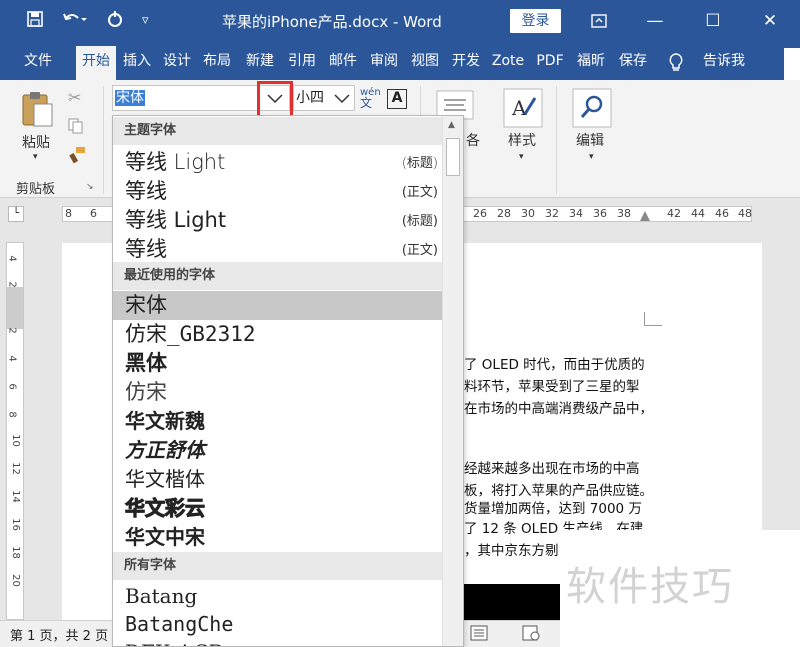 Image resolution: width=800 pixels, height=647 pixels. I want to click on tab-layout: 布局, so click(217, 65).